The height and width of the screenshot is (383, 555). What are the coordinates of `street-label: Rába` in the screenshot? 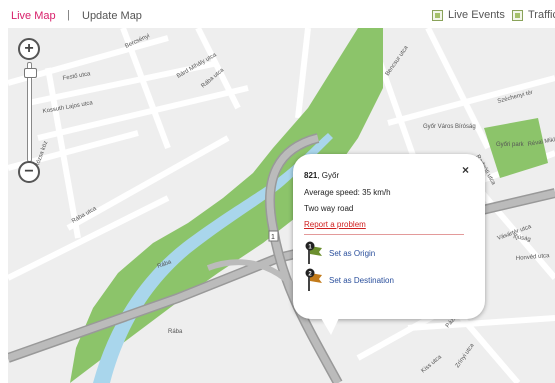 It's located at (175, 332).